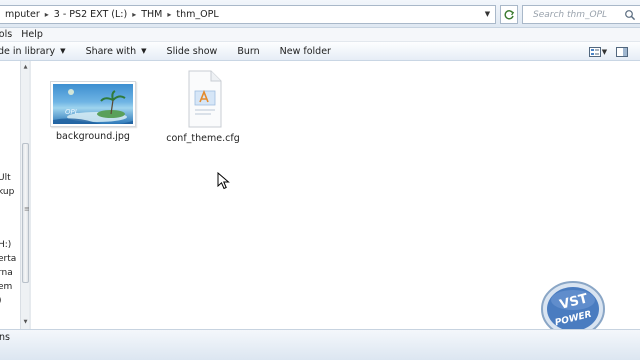 The width and height of the screenshot is (640, 360). What do you see at coordinates (25, 67) in the screenshot?
I see `scroll-up-icon: ▲` at bounding box center [25, 67].